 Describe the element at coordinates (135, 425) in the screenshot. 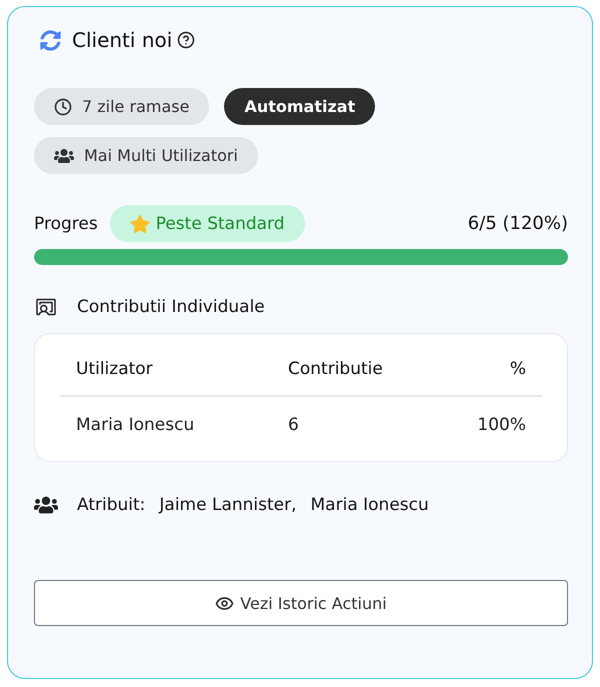

I see `table-cell-text: Maria Ionescu` at that location.